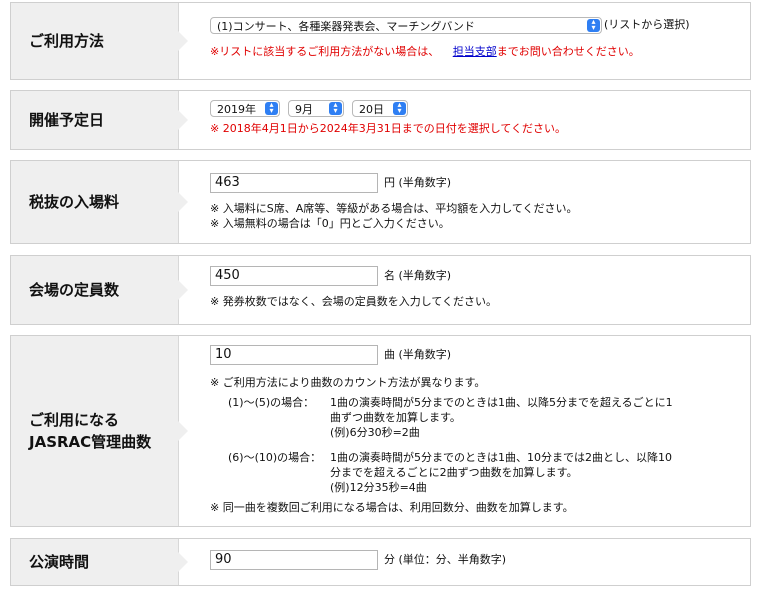 The width and height of the screenshot is (762, 594). I want to click on fee-unit: 円 (半角数字), so click(418, 182).